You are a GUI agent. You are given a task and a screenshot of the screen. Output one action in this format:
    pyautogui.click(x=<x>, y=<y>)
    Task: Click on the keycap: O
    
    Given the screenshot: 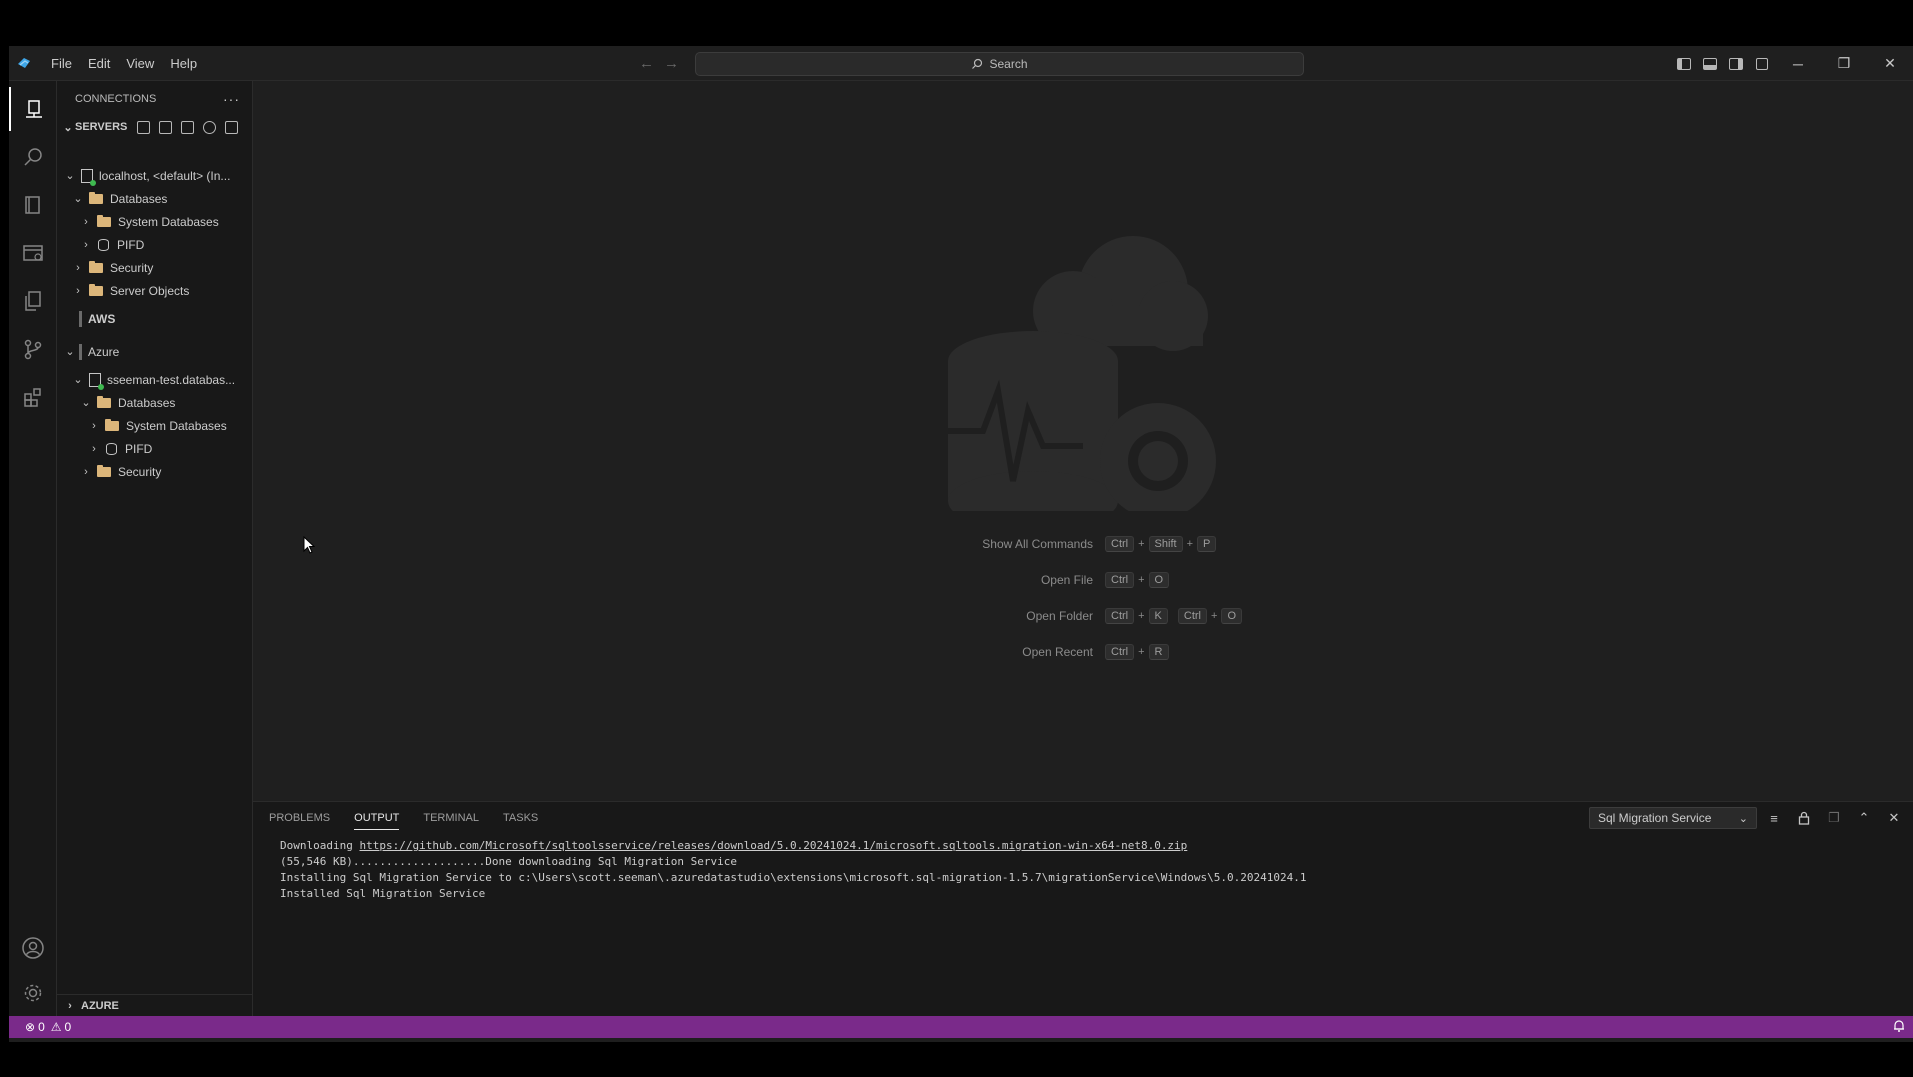 What is the action you would take?
    pyautogui.click(x=1231, y=616)
    